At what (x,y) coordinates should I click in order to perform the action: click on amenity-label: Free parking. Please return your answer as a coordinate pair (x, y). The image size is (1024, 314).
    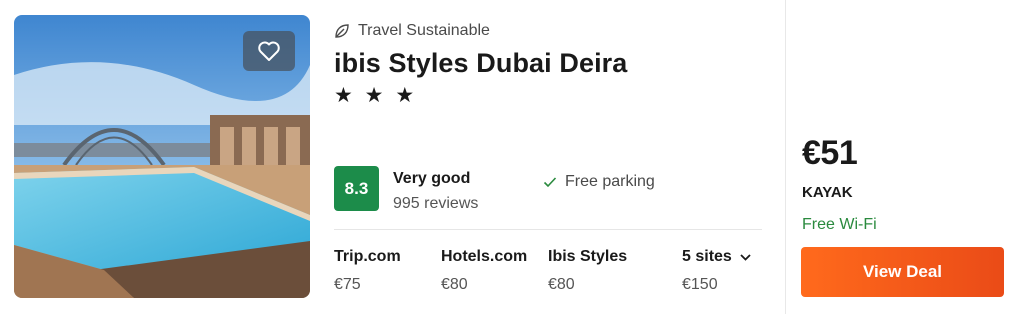
    Looking at the image, I should click on (610, 181).